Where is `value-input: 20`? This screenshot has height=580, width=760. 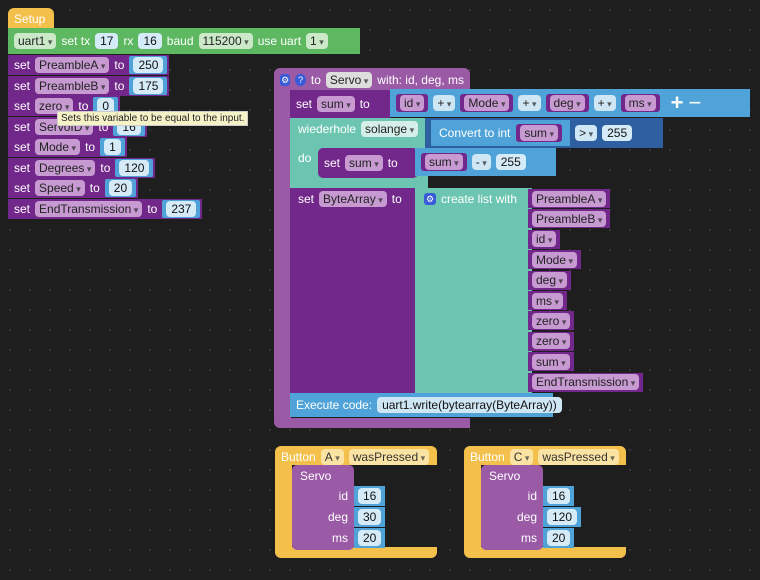 value-input: 20 is located at coordinates (120, 188).